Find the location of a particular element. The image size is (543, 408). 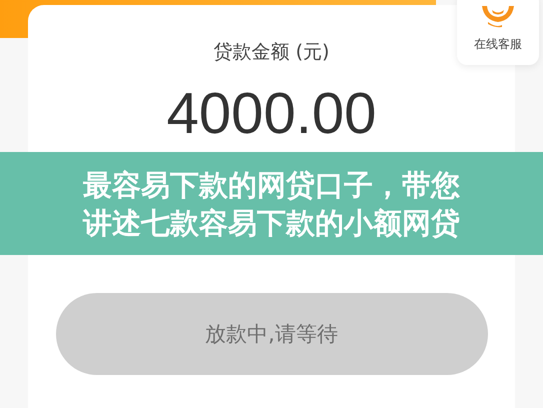

support-button: 在线客服 is located at coordinates (498, 32).